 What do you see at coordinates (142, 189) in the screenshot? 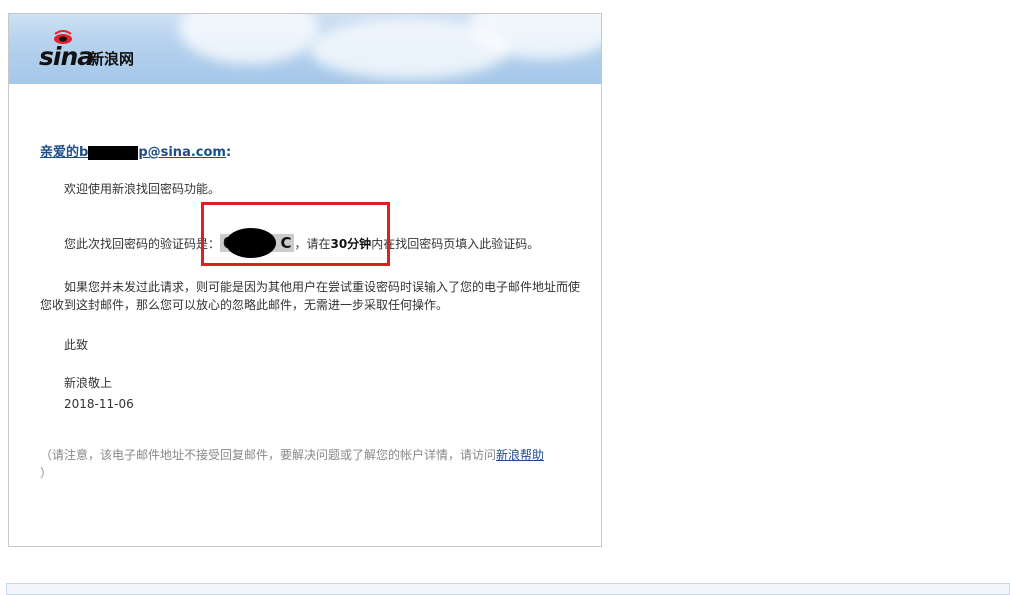
I see `welcome-text: 欢迎使用新浪找回密码功能。` at bounding box center [142, 189].